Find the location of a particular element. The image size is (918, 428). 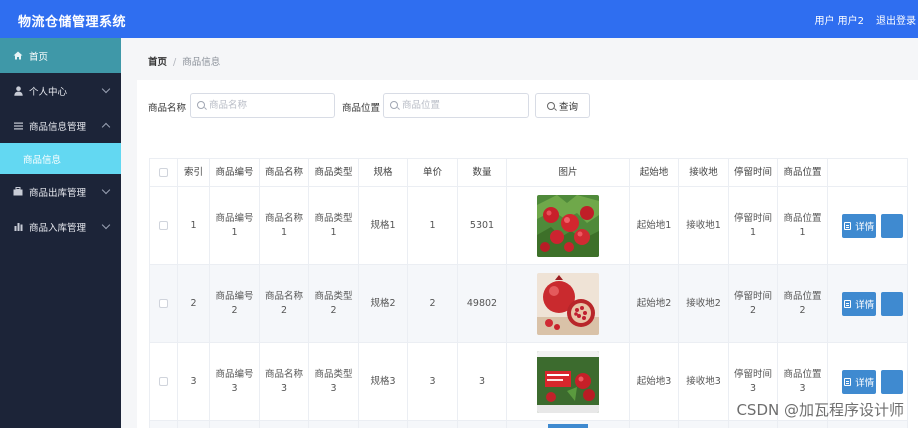

cell-type: 商品类型2 is located at coordinates (333, 303).